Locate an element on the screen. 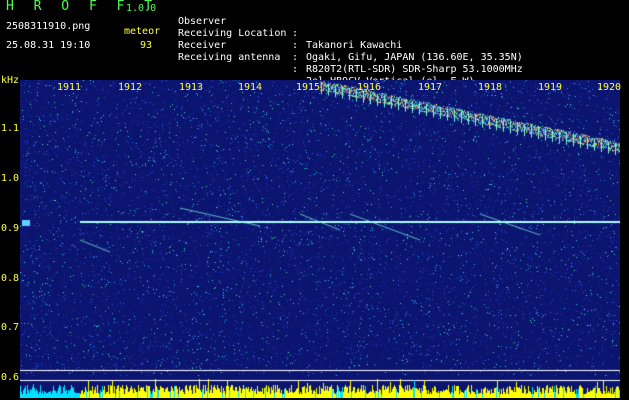 Image resolution: width=629 pixels, height=400 pixels. meteor-count: 93 is located at coordinates (146, 45).